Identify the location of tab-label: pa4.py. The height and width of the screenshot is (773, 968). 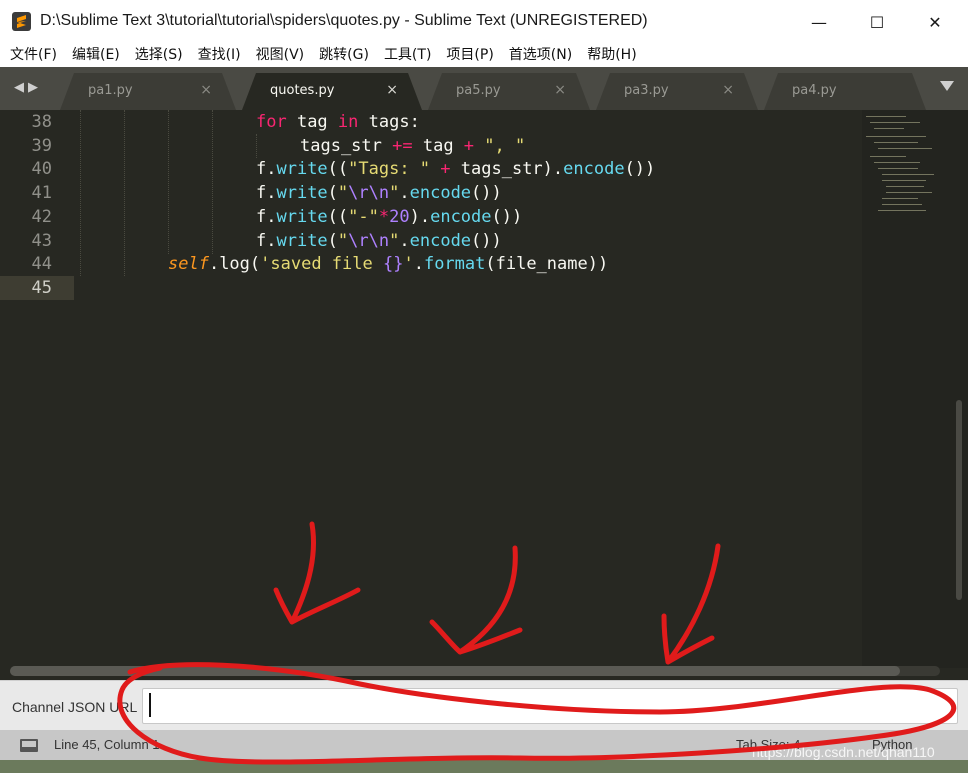
(814, 90).